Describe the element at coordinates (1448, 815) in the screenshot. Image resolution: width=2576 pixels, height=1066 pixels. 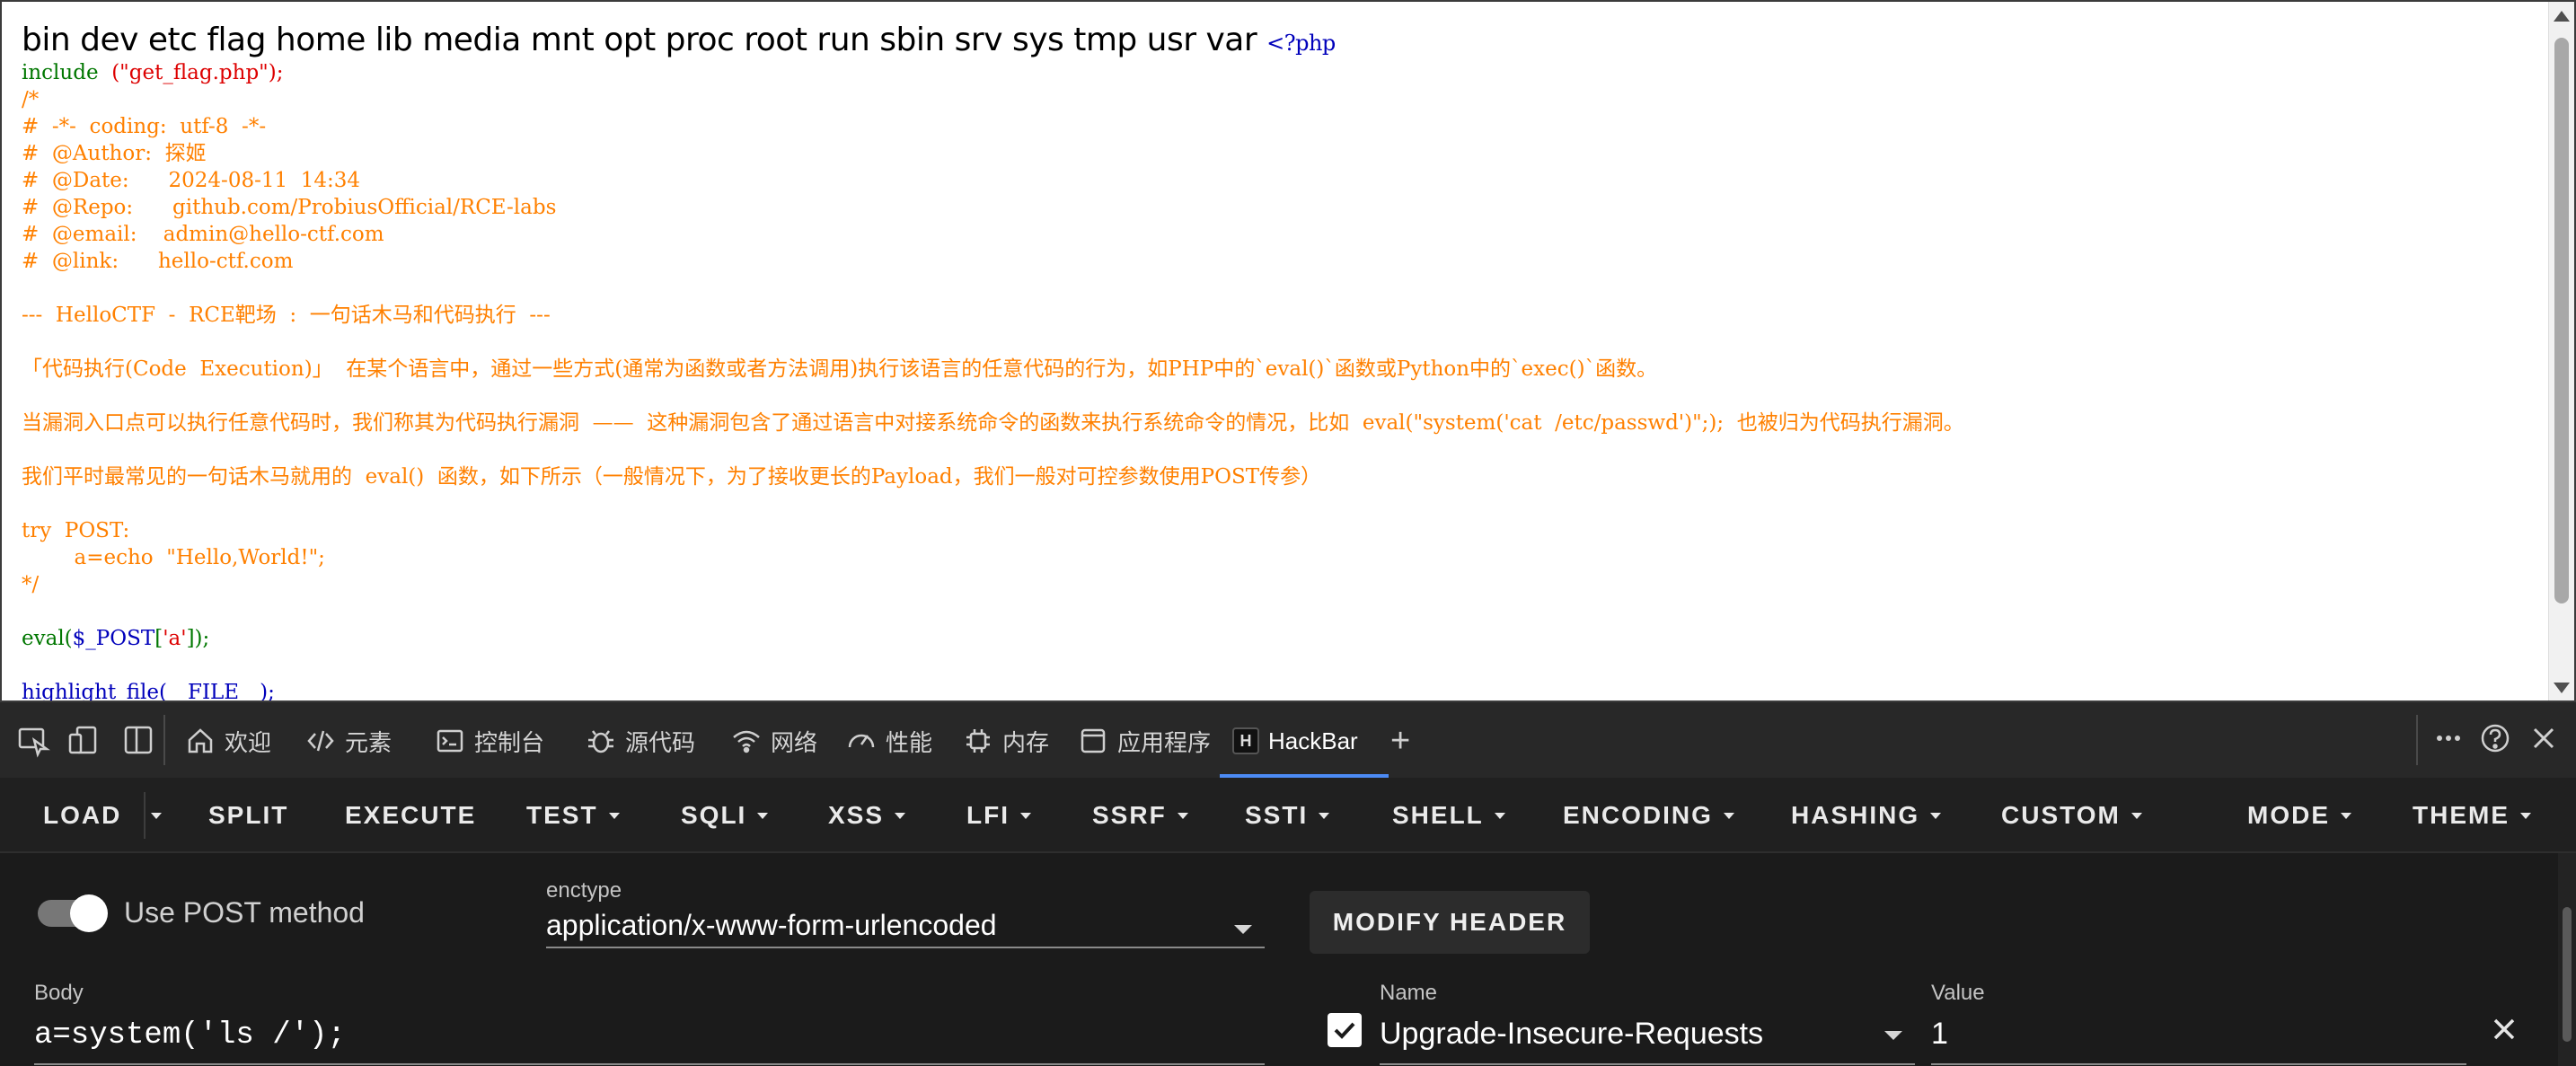
I see `shell-menu: SHELL` at that location.